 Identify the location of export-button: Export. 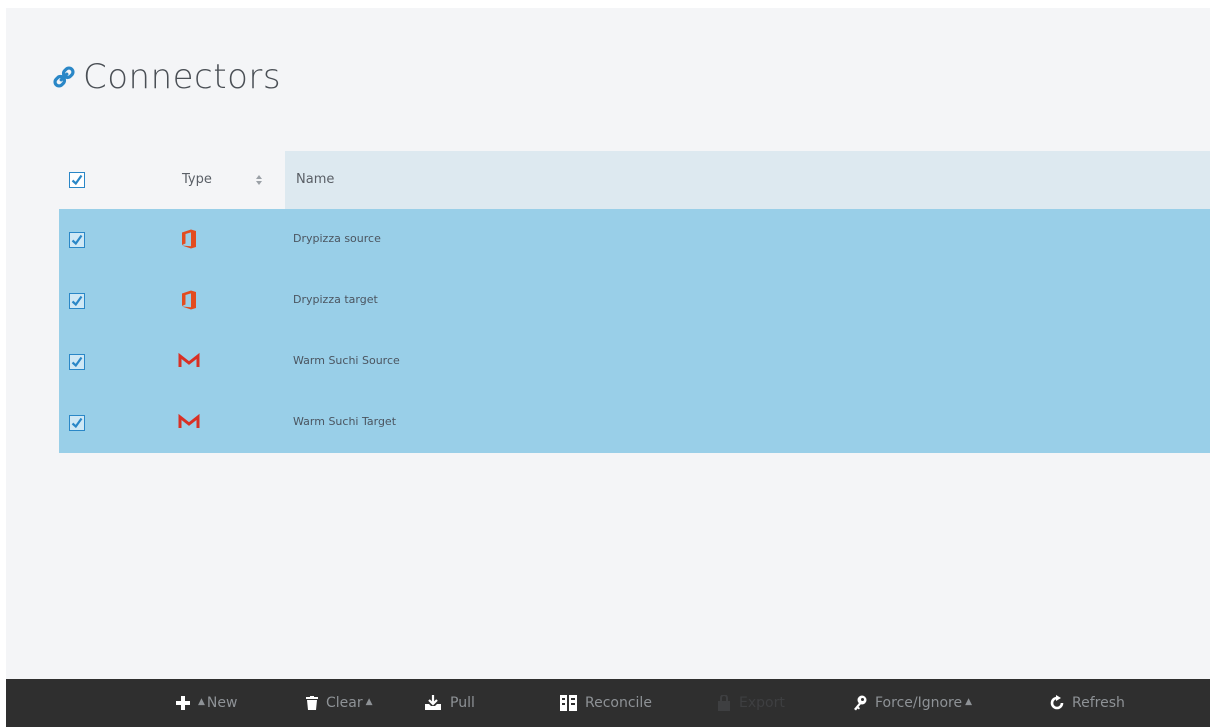
(751, 703).